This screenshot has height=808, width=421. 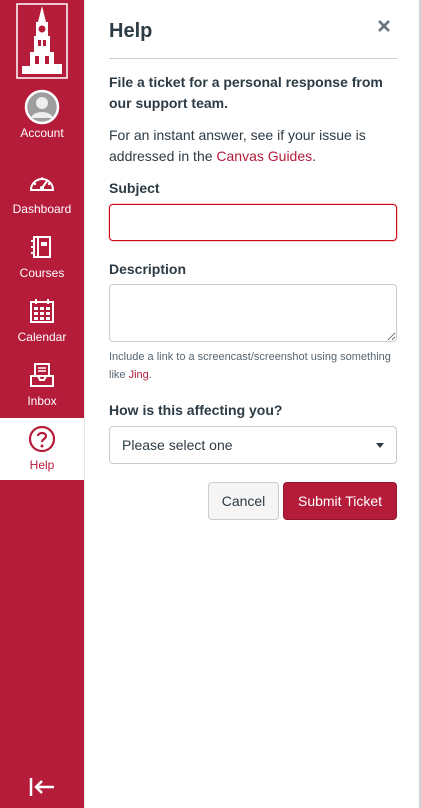 I want to click on nav-label-inbox: Inbox, so click(x=42, y=401).